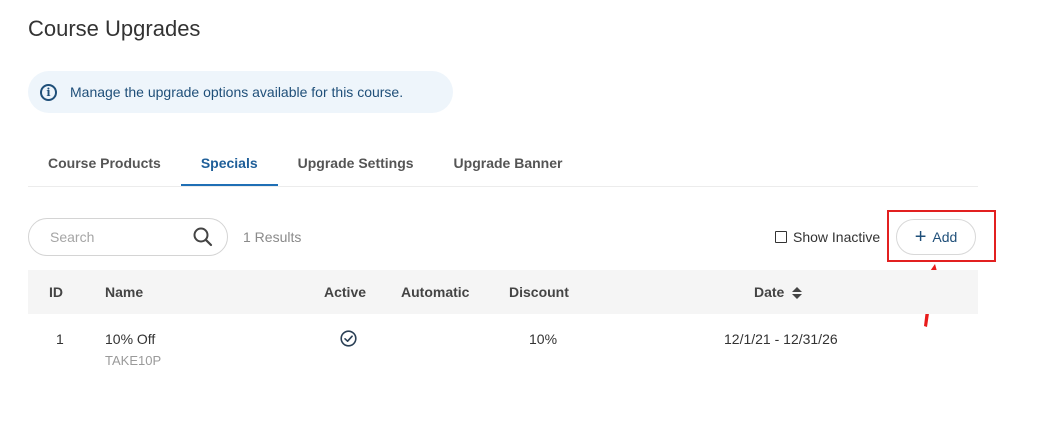 This screenshot has width=1040, height=431. I want to click on cell-id: 1, so click(60, 339).